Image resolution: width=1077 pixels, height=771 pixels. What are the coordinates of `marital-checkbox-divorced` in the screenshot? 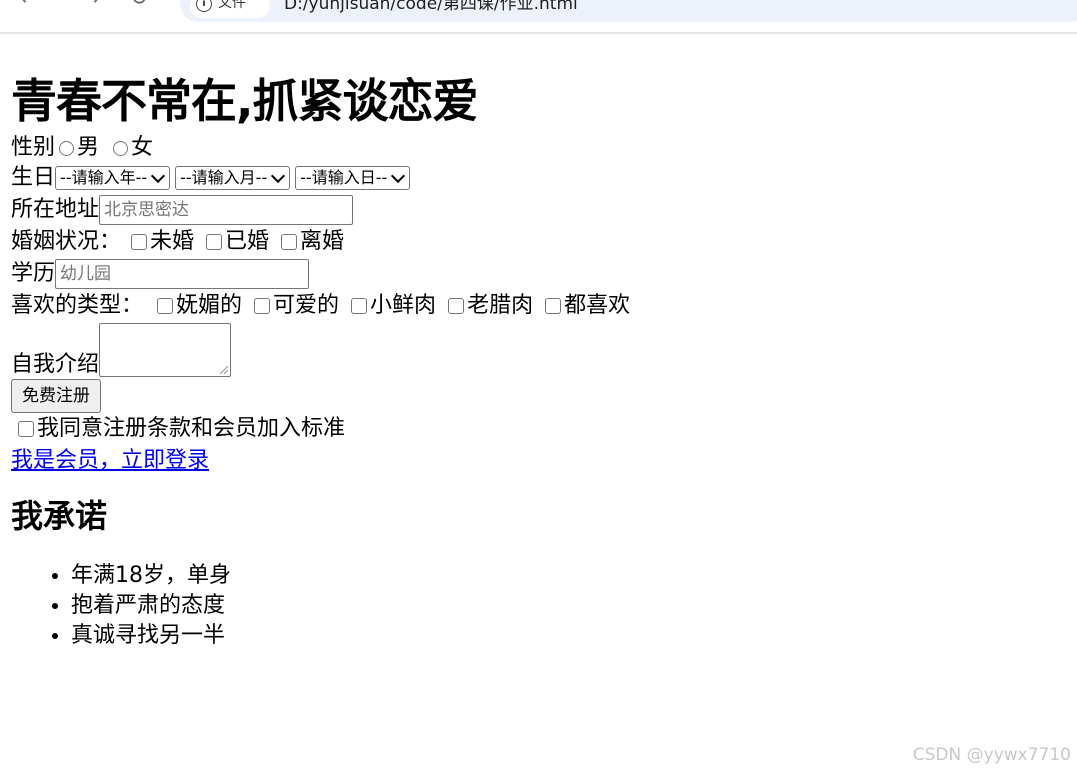 It's located at (289, 242).